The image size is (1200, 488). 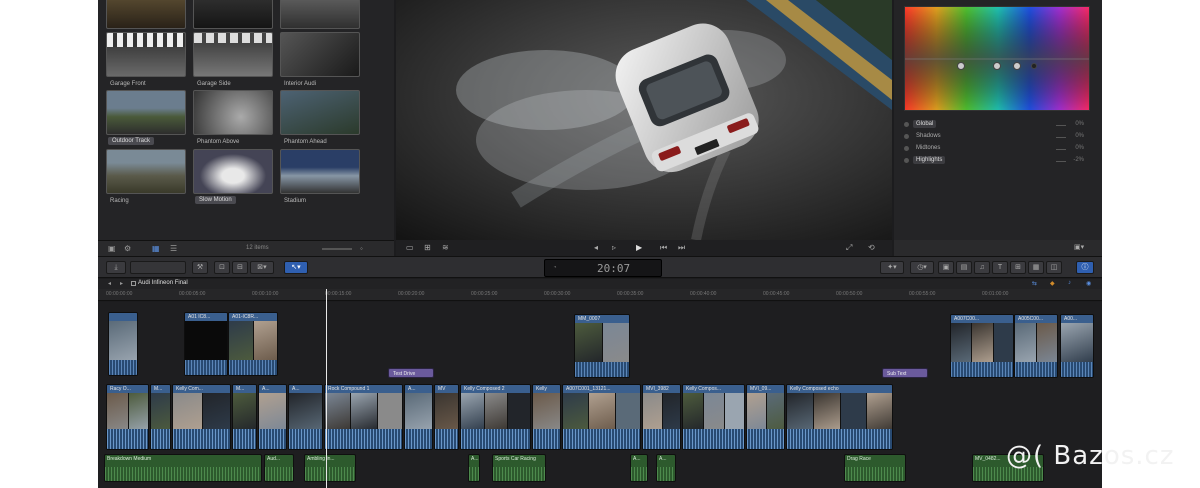 What do you see at coordinates (964, 267) in the screenshot?
I see `photos-browser-icon: ▤` at bounding box center [964, 267].